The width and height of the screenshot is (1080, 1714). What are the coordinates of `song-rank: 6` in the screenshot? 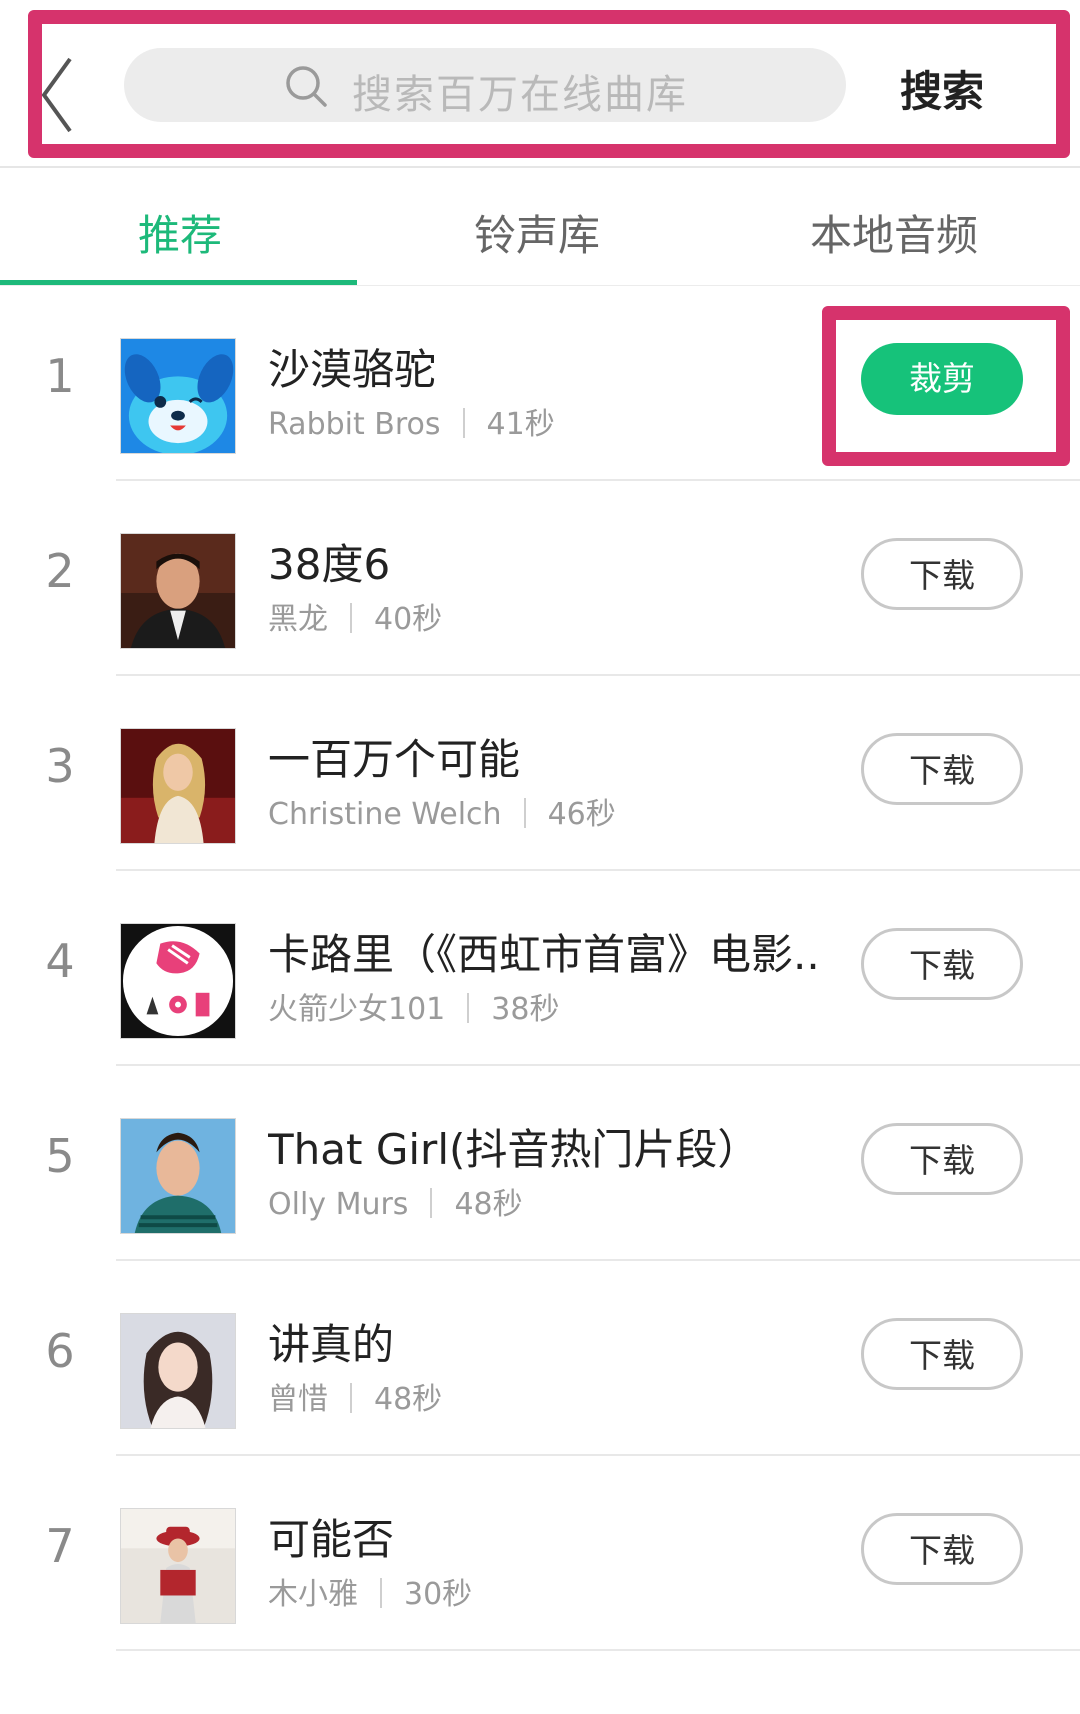 It's located at (60, 1351).